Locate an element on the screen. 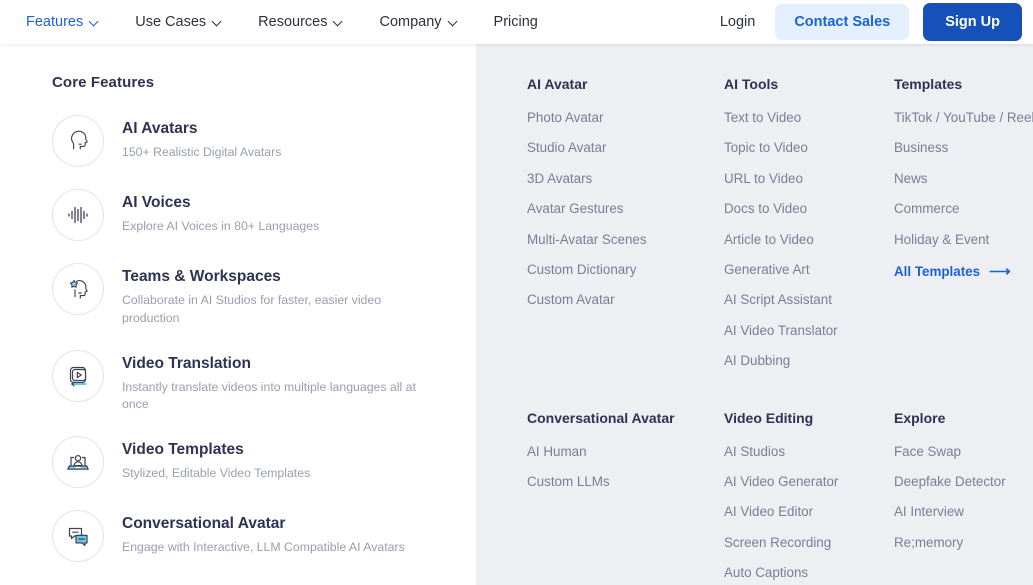 The image size is (1033, 585). link-label: Screen Recording is located at coordinates (778, 542).